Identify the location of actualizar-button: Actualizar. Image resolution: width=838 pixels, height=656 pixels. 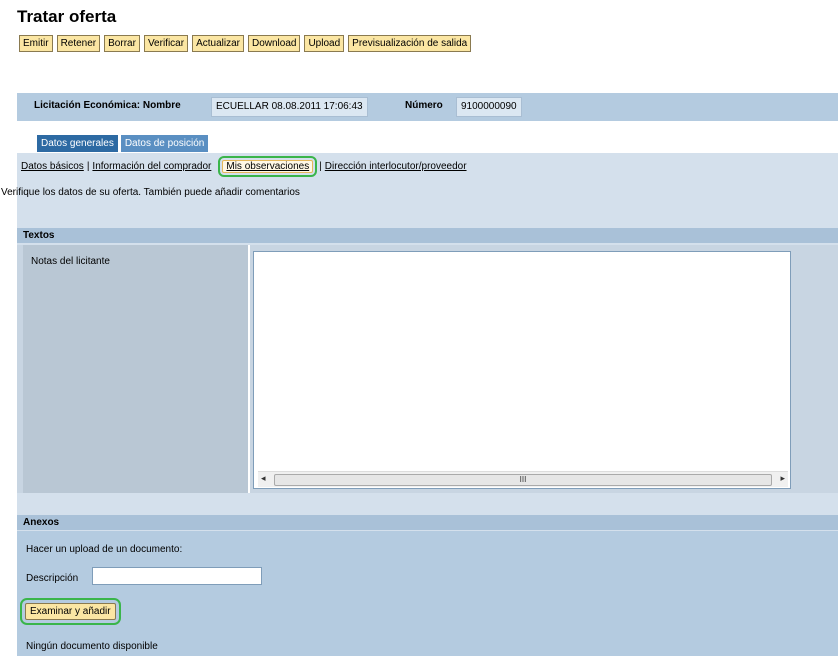
(218, 43).